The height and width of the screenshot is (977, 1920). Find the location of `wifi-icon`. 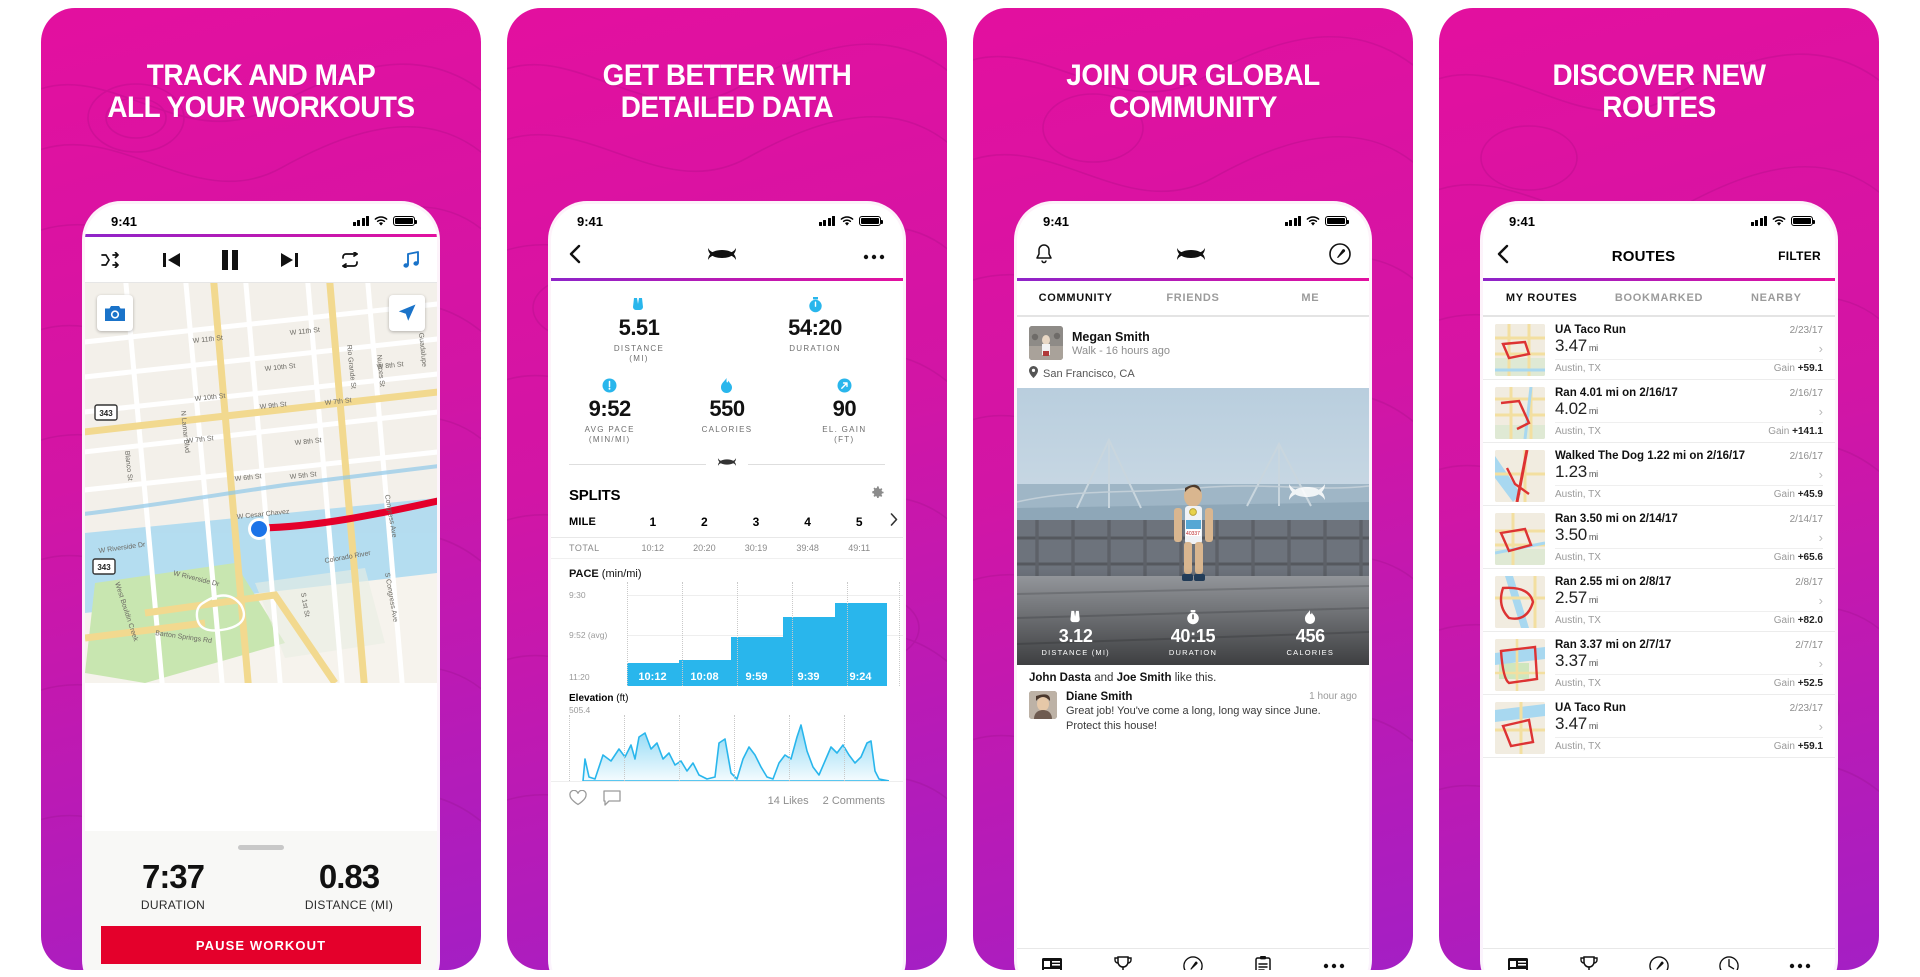

wifi-icon is located at coordinates (1779, 220).